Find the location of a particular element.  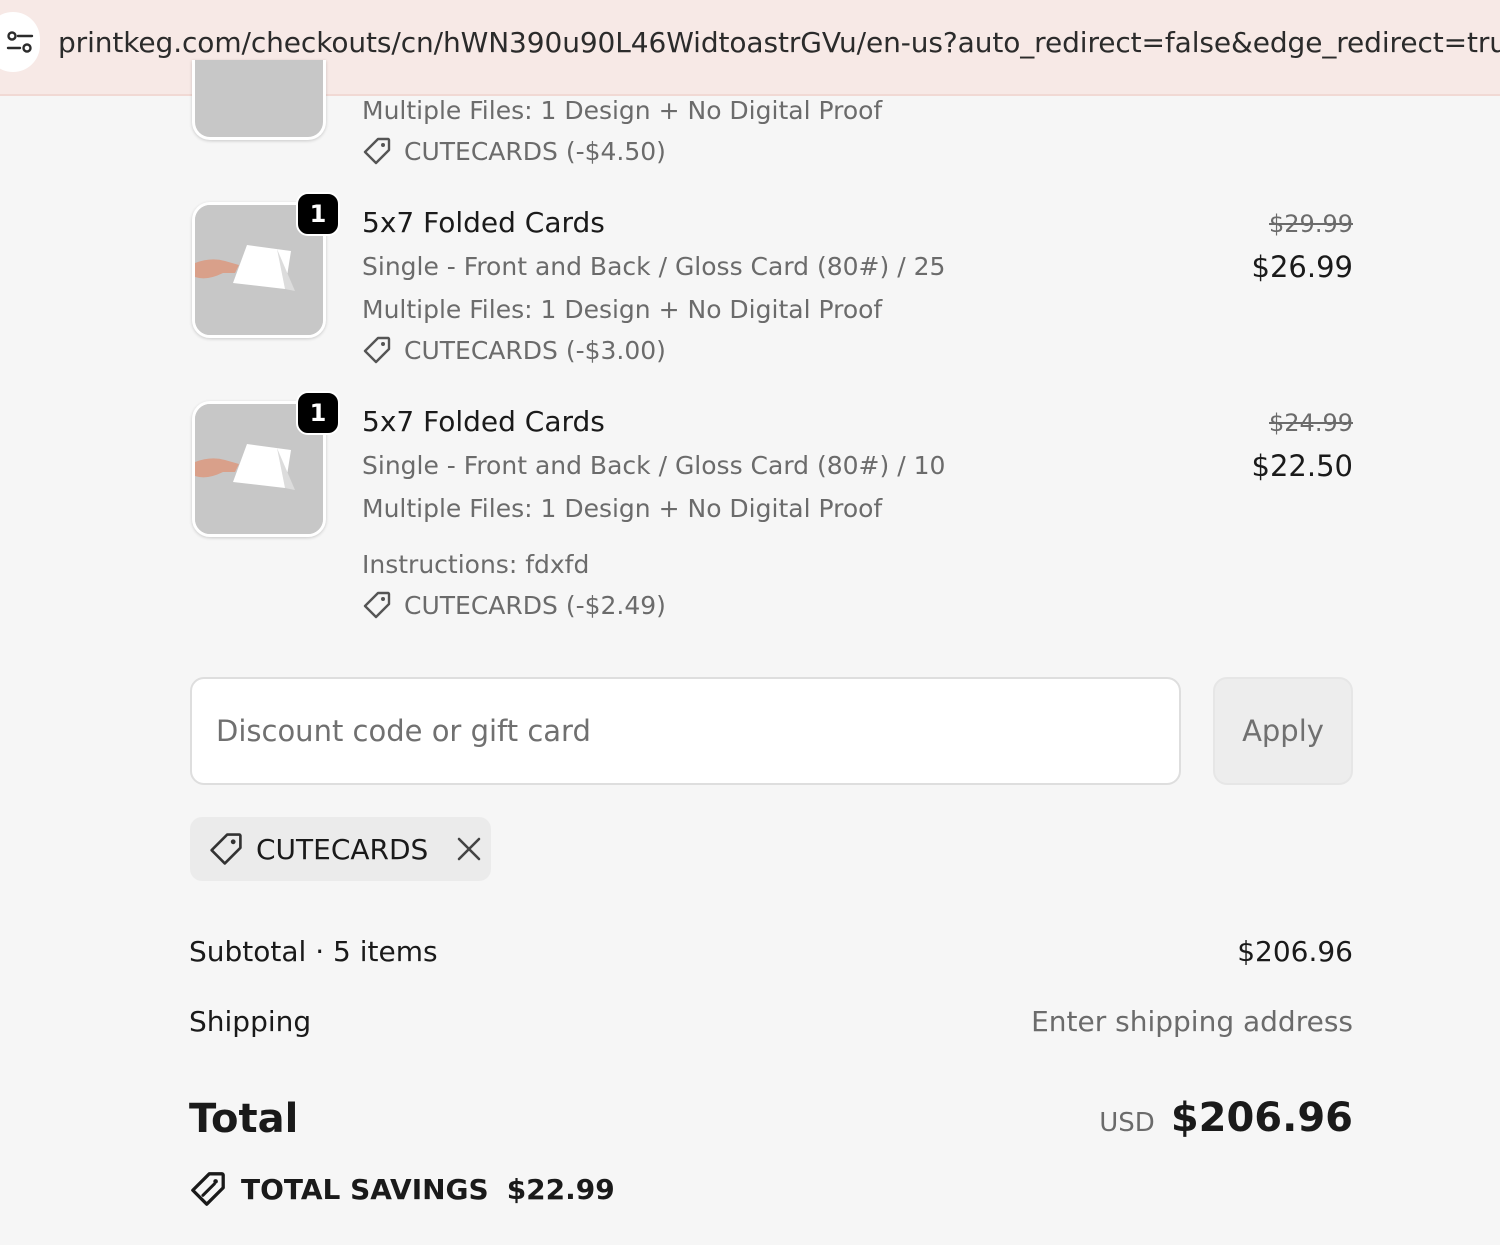

subtotal-value: $206.96 is located at coordinates (1295, 951).